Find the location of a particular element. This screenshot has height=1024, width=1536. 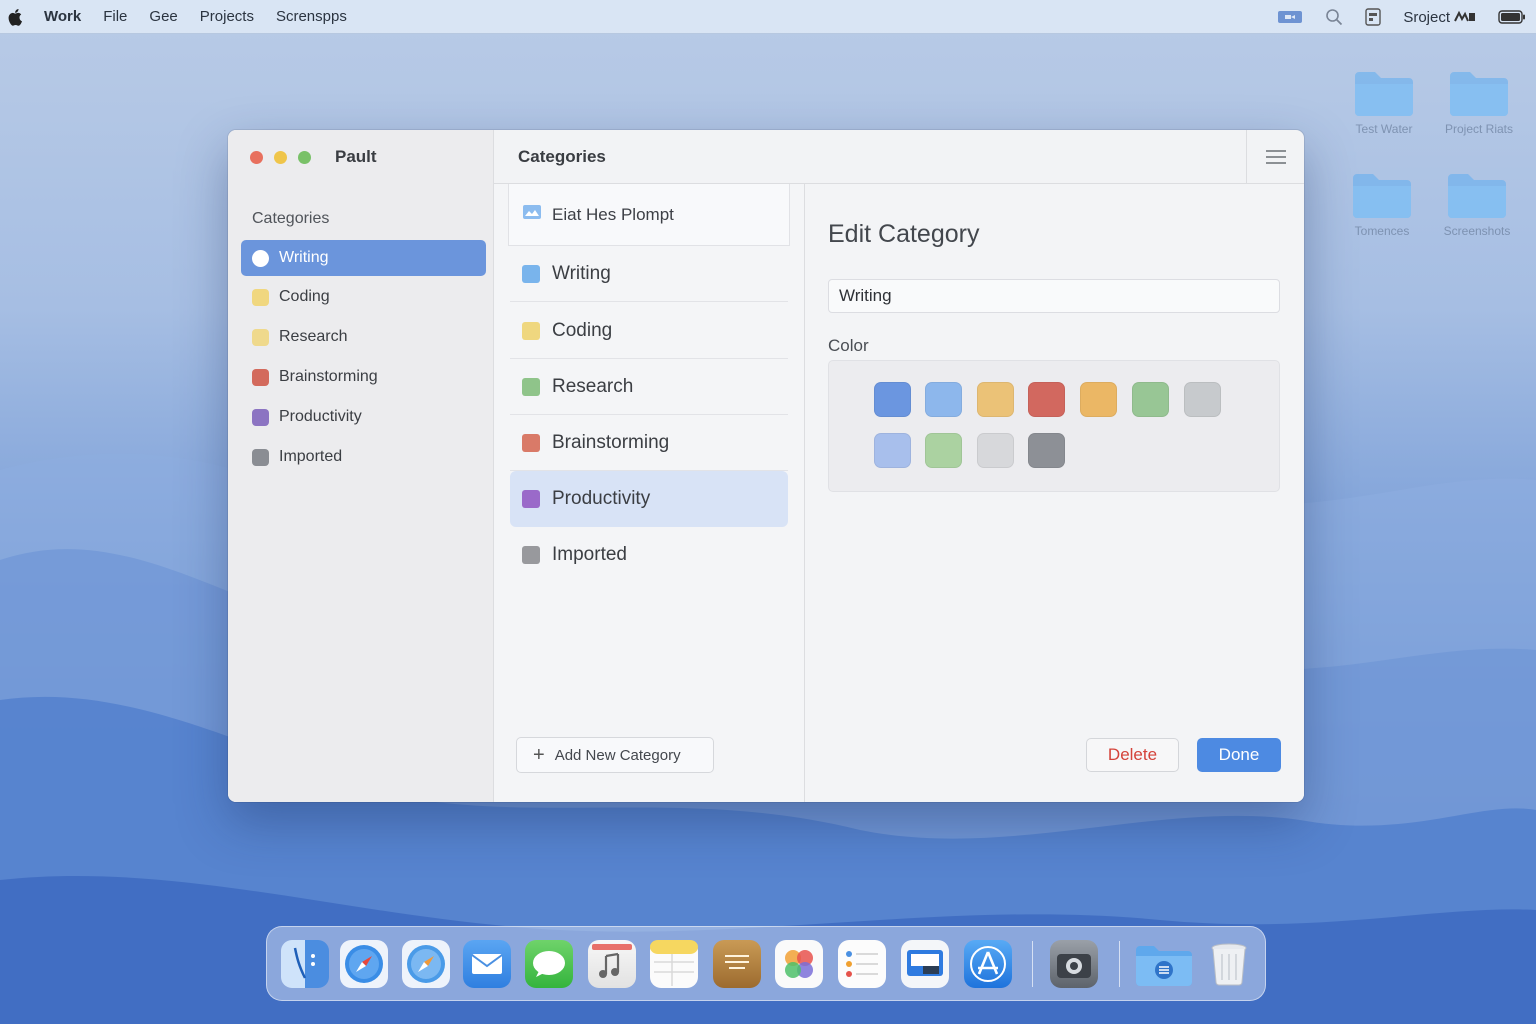

sidebar-item-coding: Coding is located at coordinates (363, 297).